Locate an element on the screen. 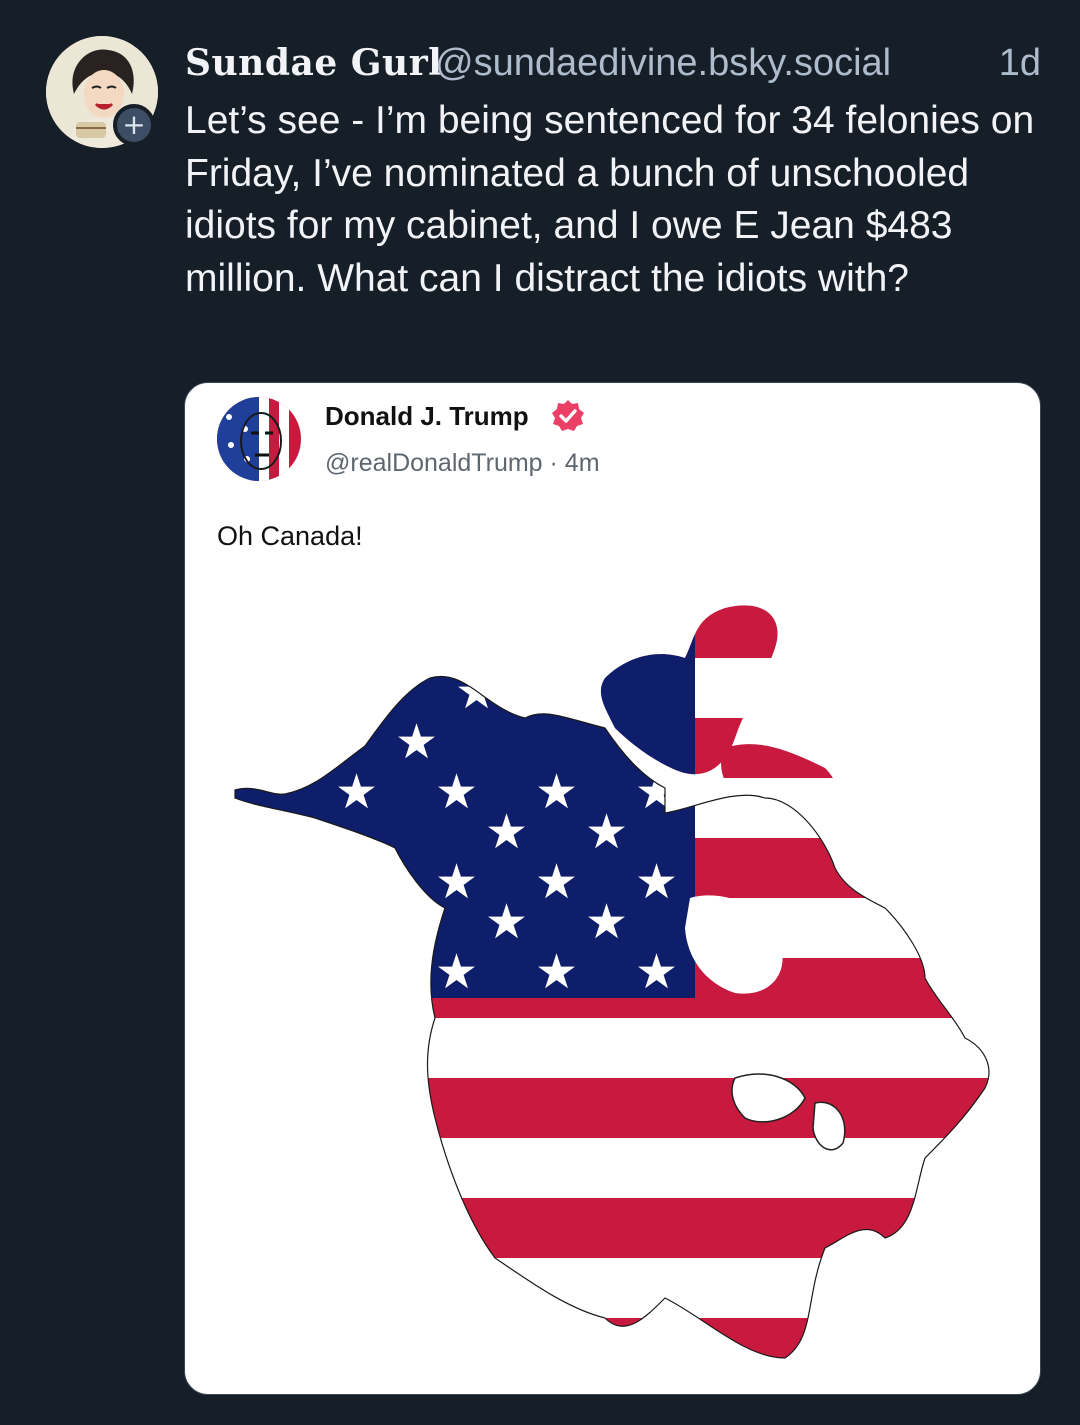  author-display-name: Sundae Gurl is located at coordinates (313, 63).